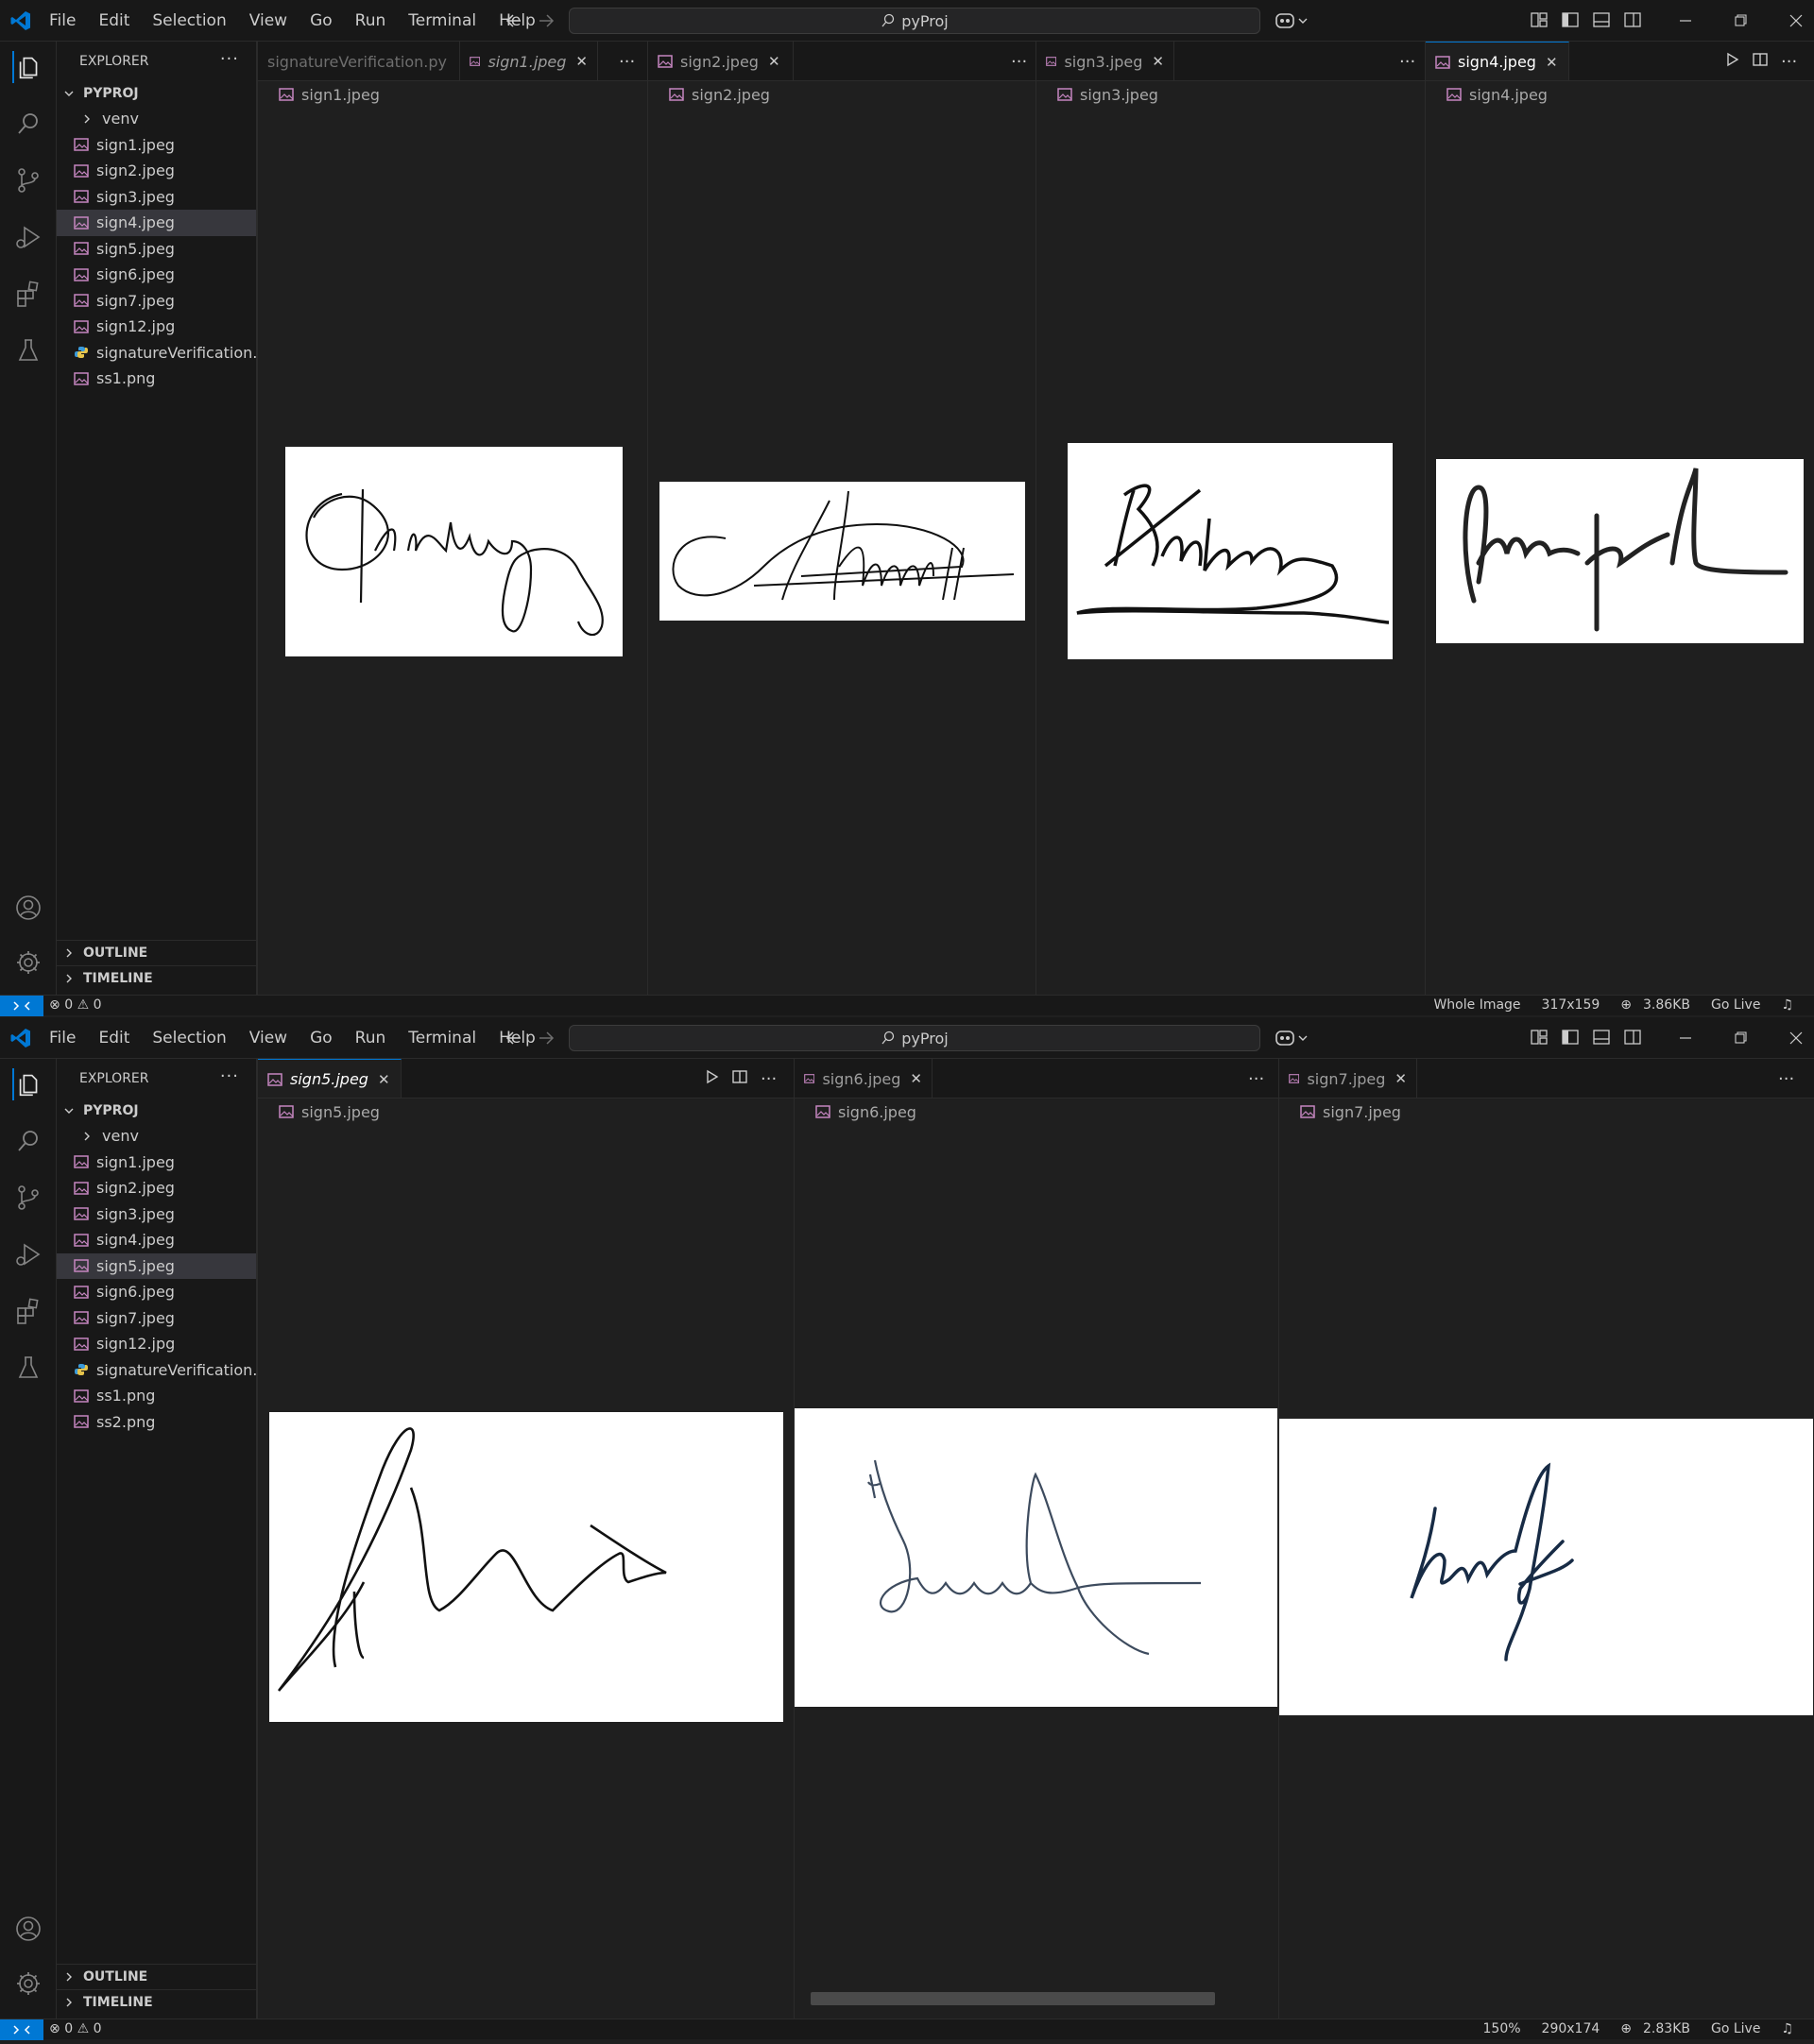 This screenshot has height=2044, width=1814. What do you see at coordinates (114, 20) in the screenshot?
I see `menu-edit: Edit` at bounding box center [114, 20].